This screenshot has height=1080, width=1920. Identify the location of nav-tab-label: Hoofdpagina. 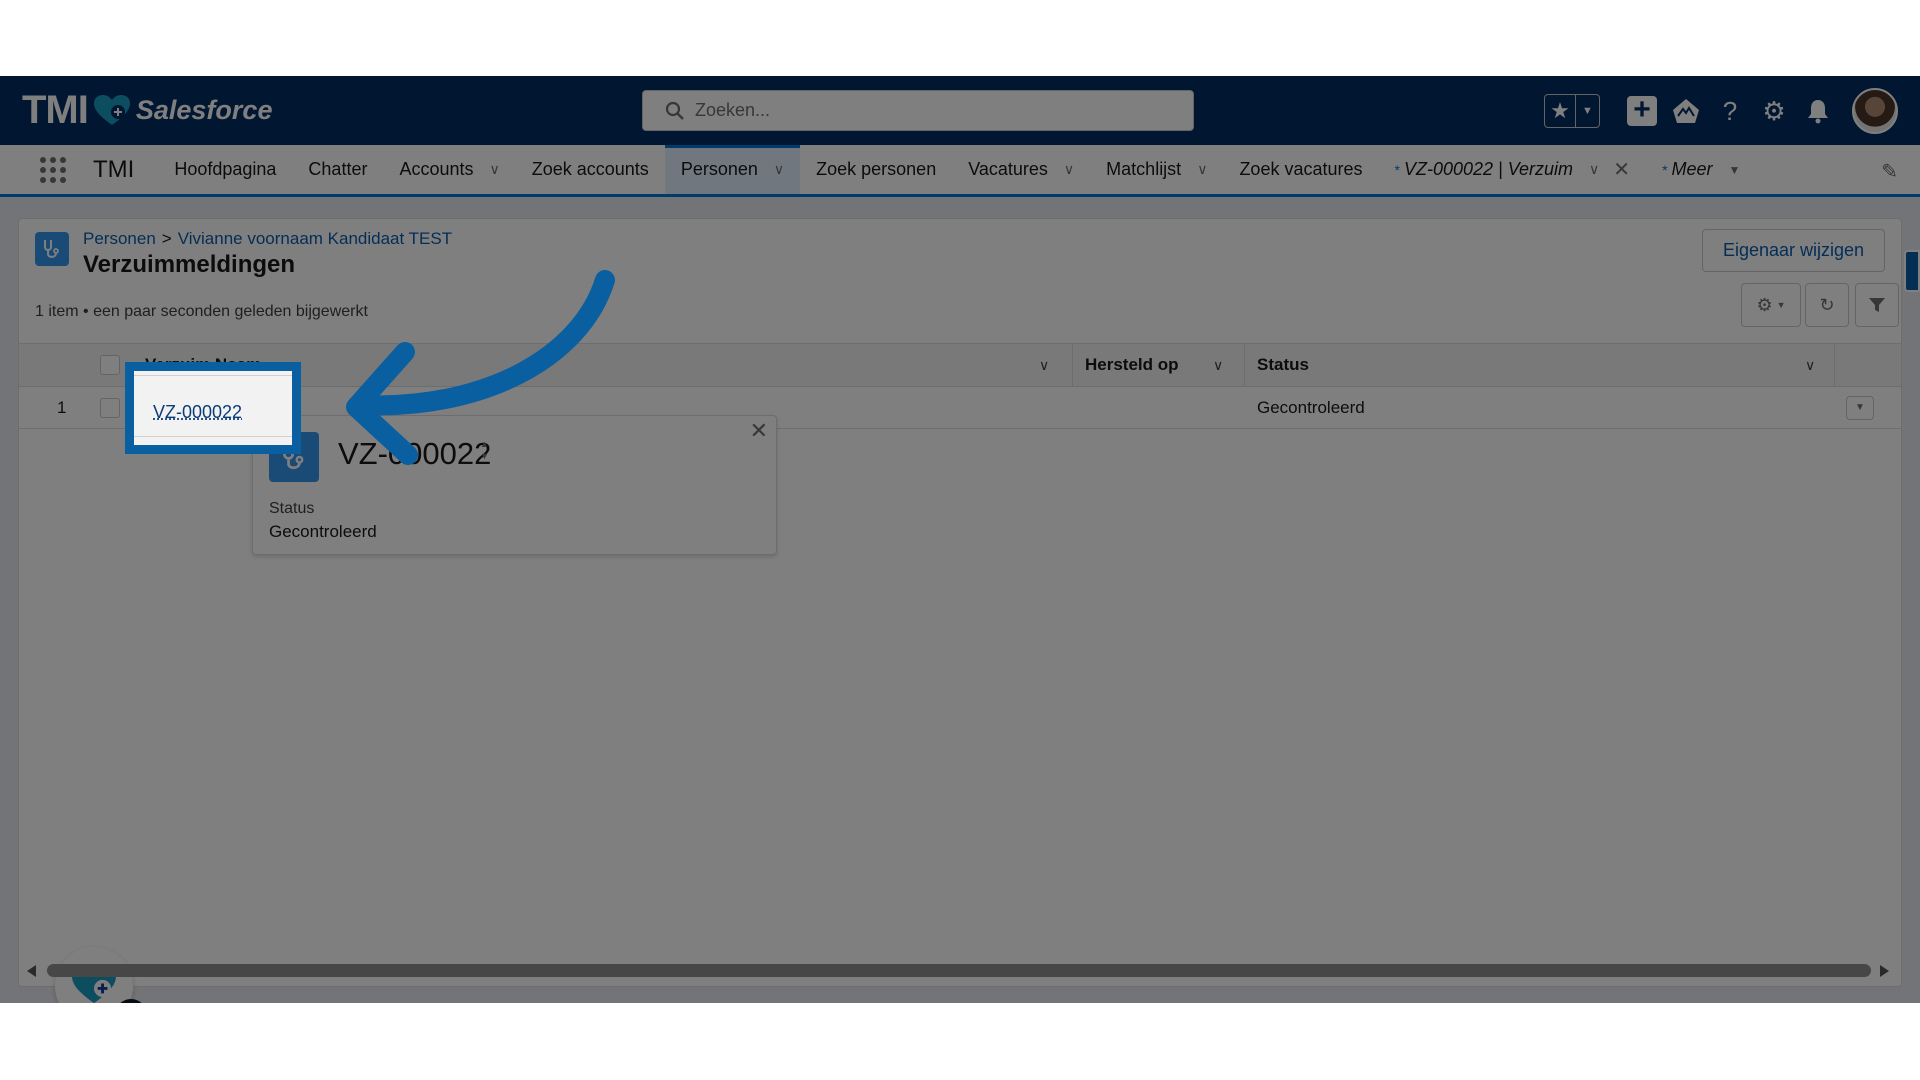
(225, 169).